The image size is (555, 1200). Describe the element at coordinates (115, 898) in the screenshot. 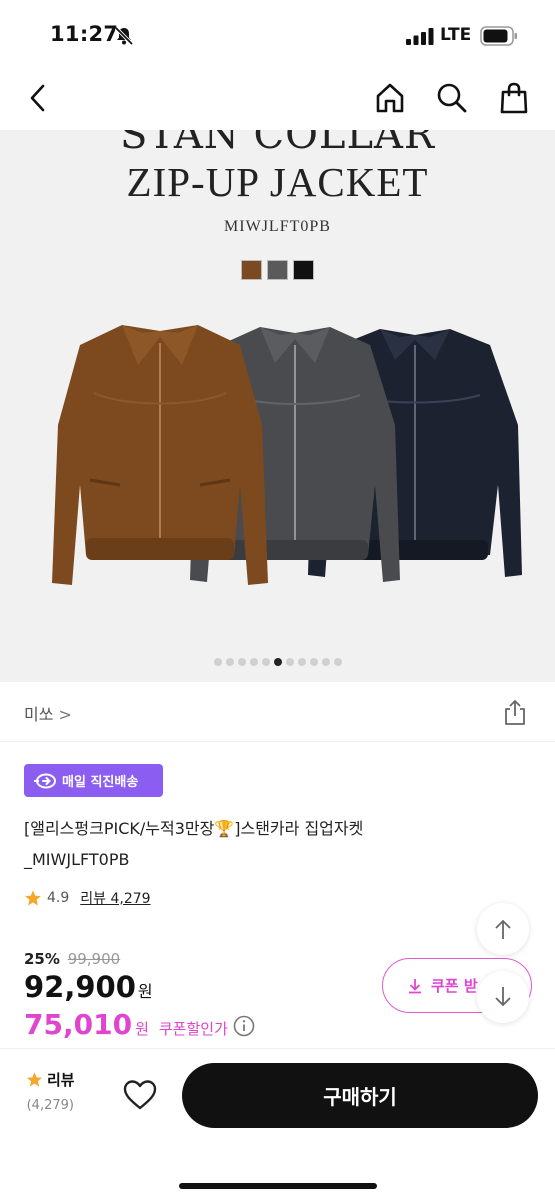

I see `review-link: 리뷰 4,279` at that location.